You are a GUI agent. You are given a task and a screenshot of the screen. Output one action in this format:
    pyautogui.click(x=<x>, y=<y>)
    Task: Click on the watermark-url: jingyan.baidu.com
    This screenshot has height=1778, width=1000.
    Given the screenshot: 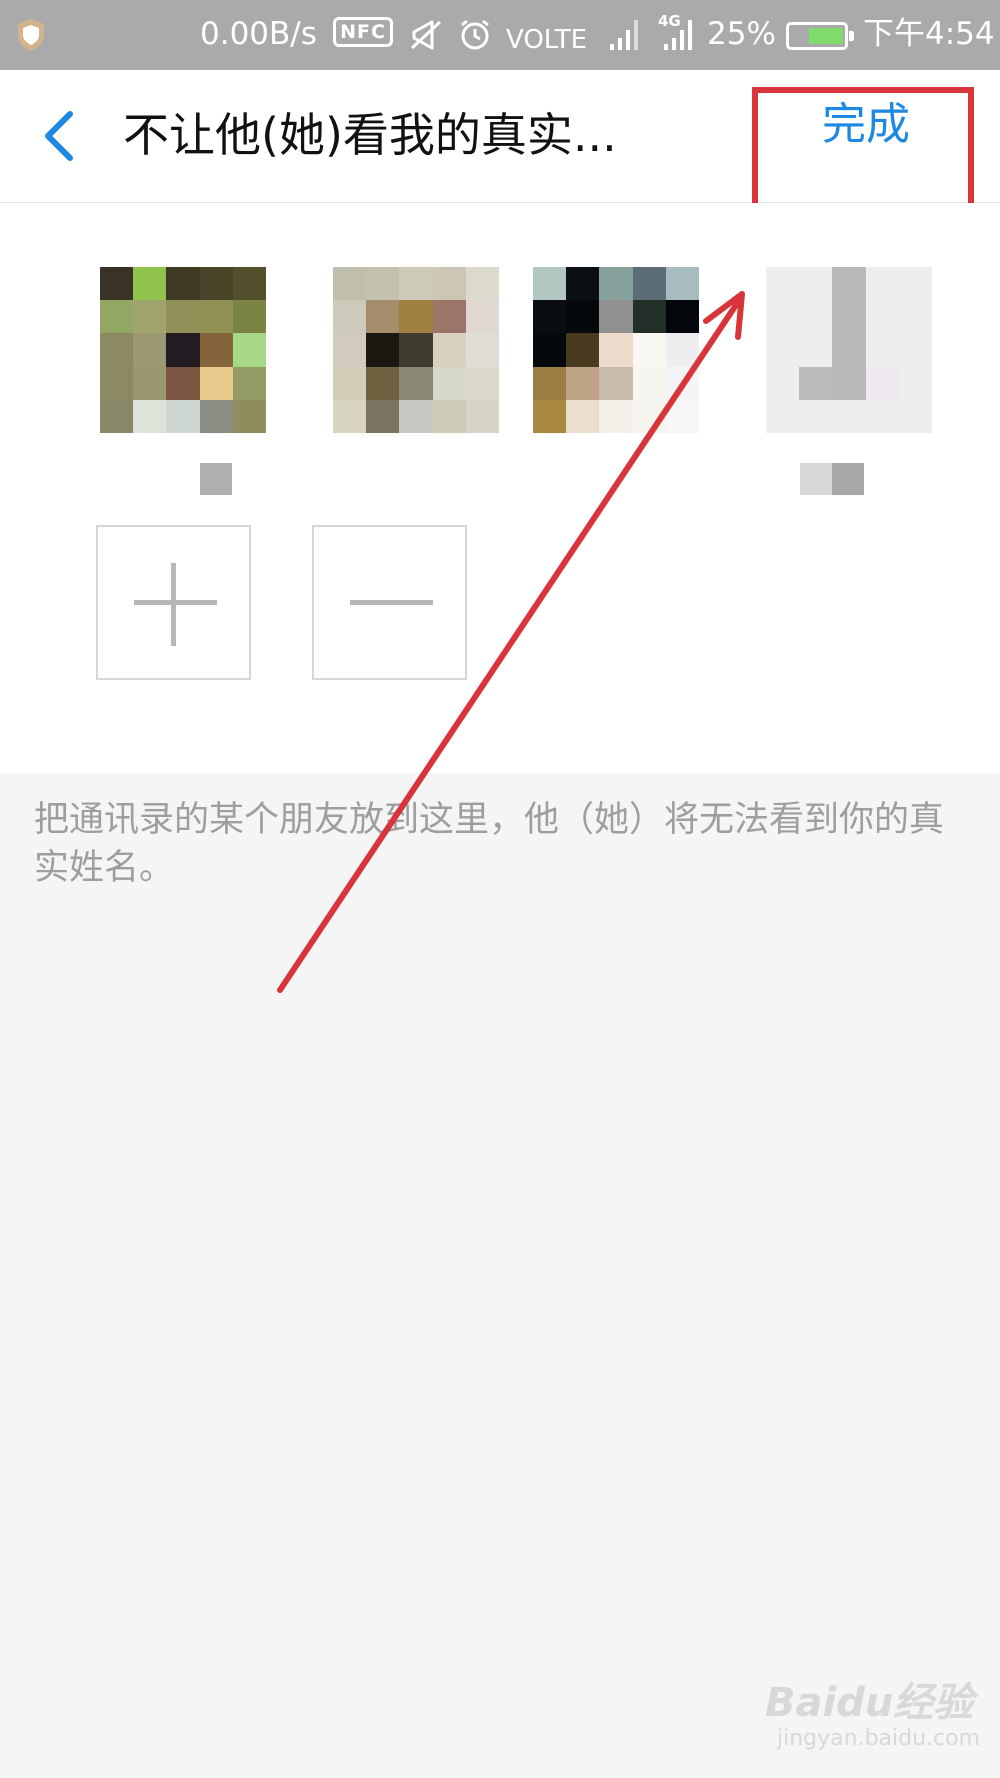 What is the action you would take?
    pyautogui.click(x=879, y=1738)
    